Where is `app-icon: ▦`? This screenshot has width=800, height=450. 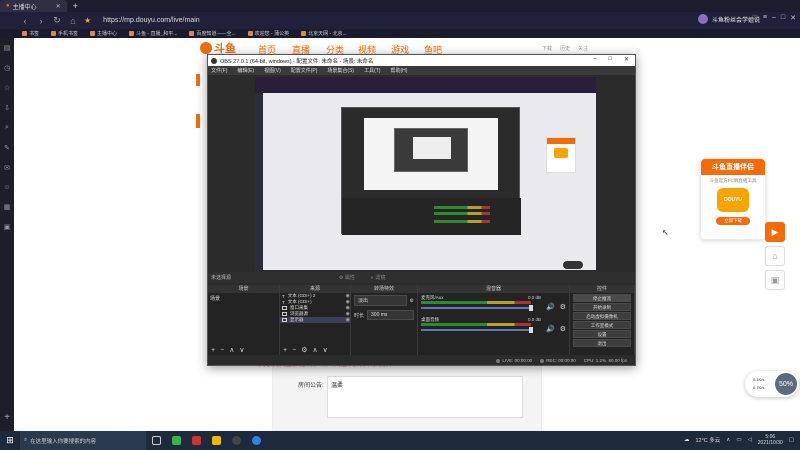
app-icon: ▦ is located at coordinates (7, 207).